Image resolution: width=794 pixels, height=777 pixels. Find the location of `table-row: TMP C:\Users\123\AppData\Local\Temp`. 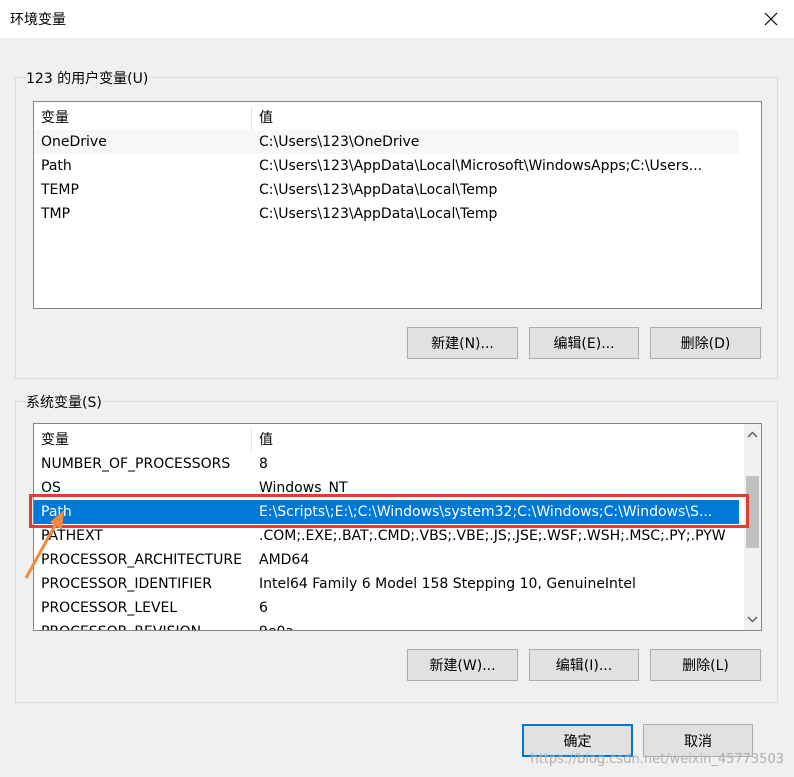

table-row: TMP C:\Users\123\AppData\Local\Temp is located at coordinates (386, 214).